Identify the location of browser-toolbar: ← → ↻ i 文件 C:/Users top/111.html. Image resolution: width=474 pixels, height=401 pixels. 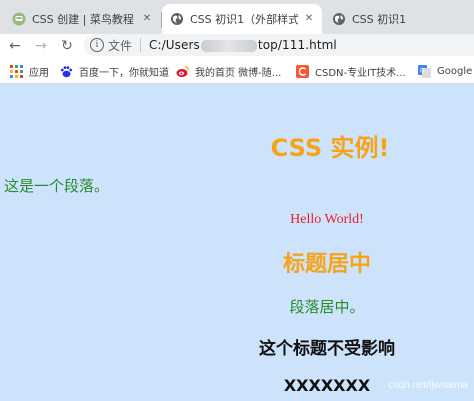
(237, 46).